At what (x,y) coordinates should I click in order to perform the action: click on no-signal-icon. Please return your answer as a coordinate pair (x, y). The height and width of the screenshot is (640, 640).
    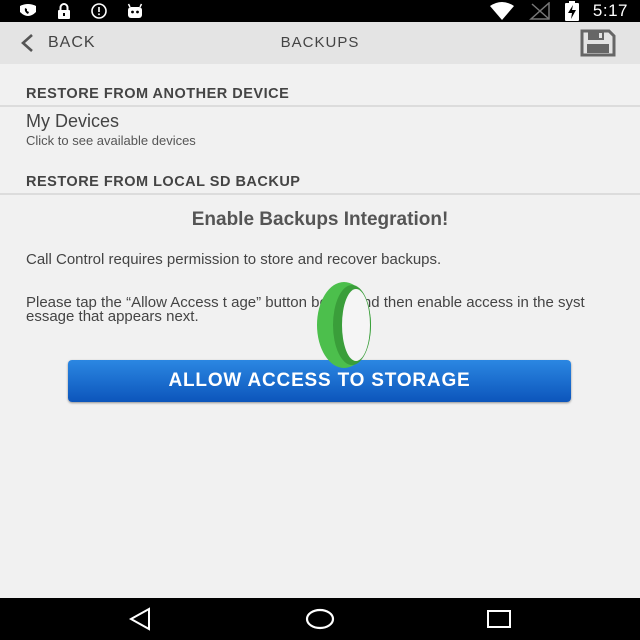
    Looking at the image, I should click on (539, 11).